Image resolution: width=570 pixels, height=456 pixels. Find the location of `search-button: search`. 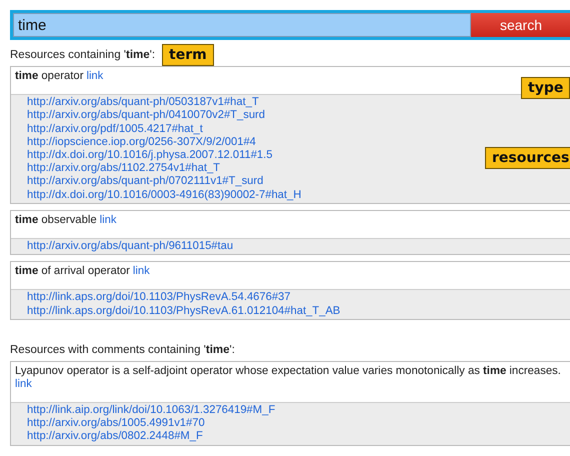

search-button: search is located at coordinates (520, 25).